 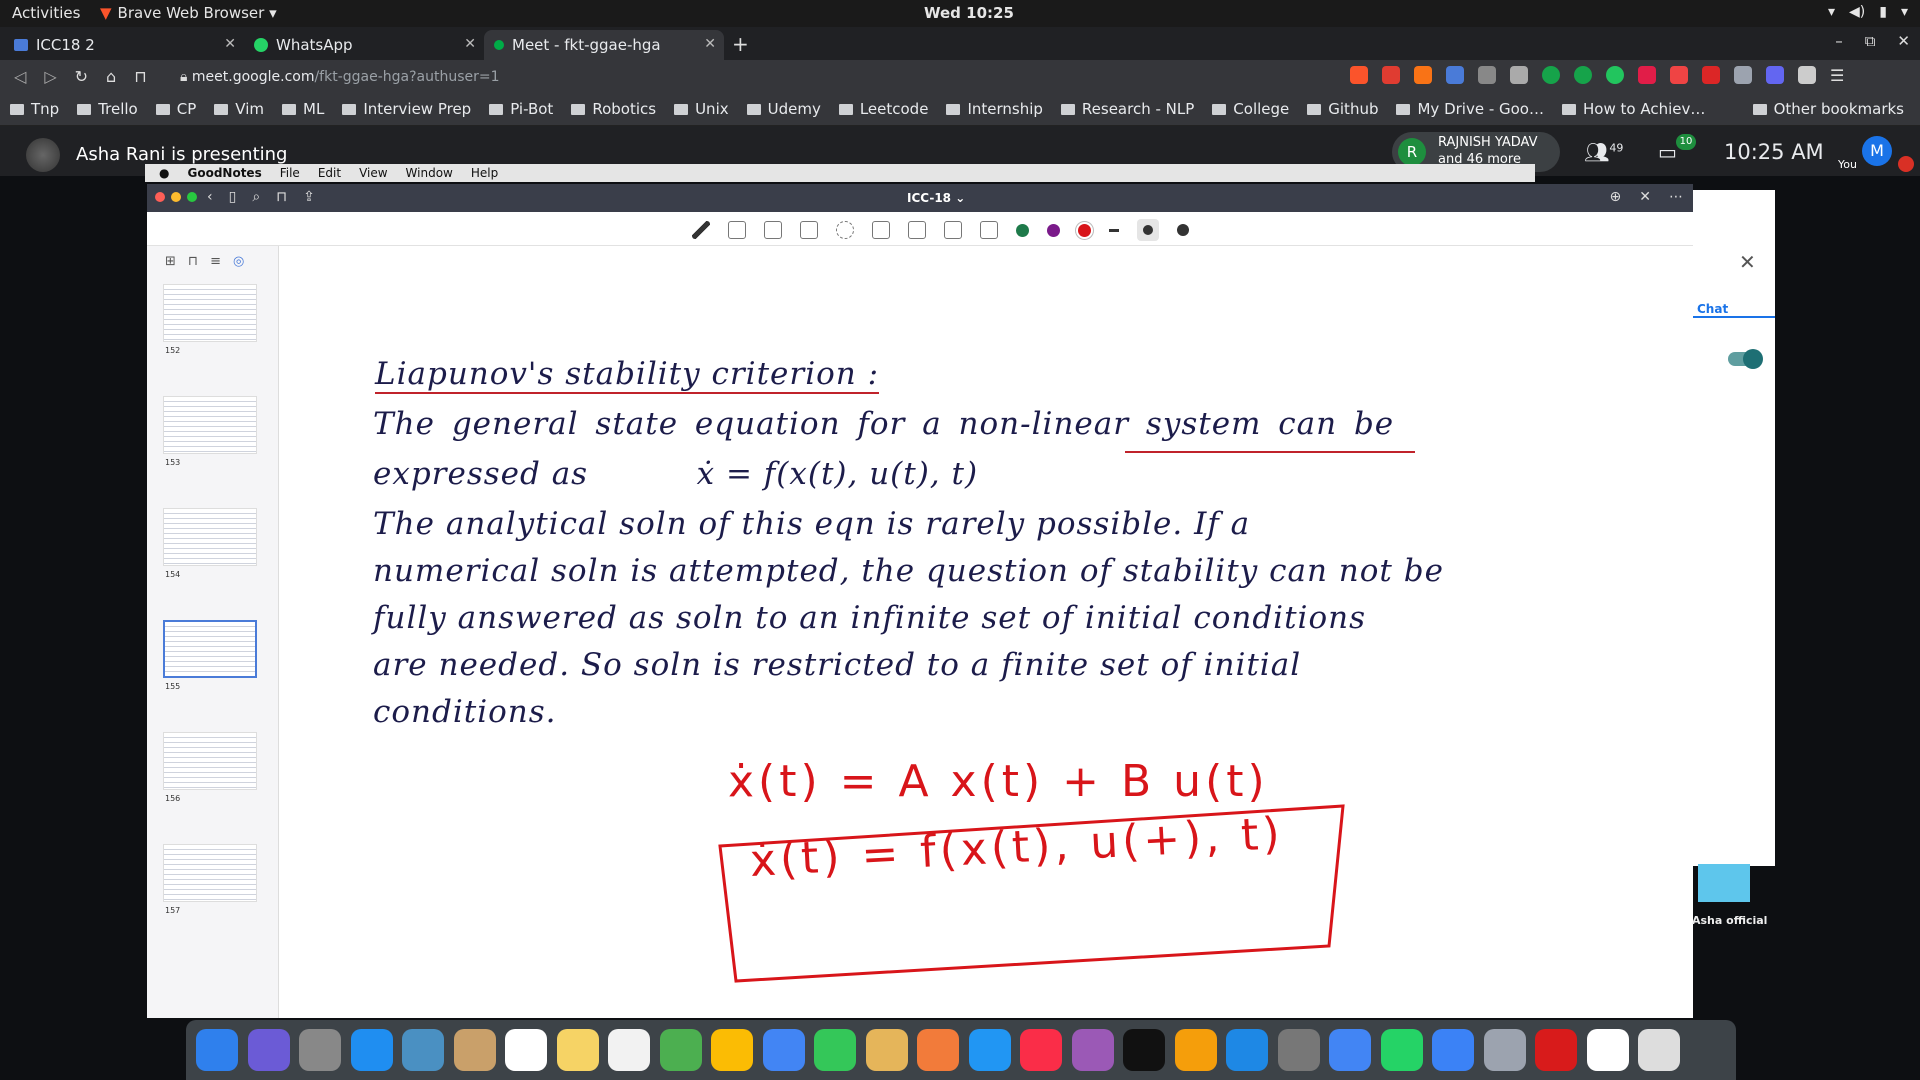 What do you see at coordinates (175, 109) in the screenshot?
I see `bookmark-item: CP` at bounding box center [175, 109].